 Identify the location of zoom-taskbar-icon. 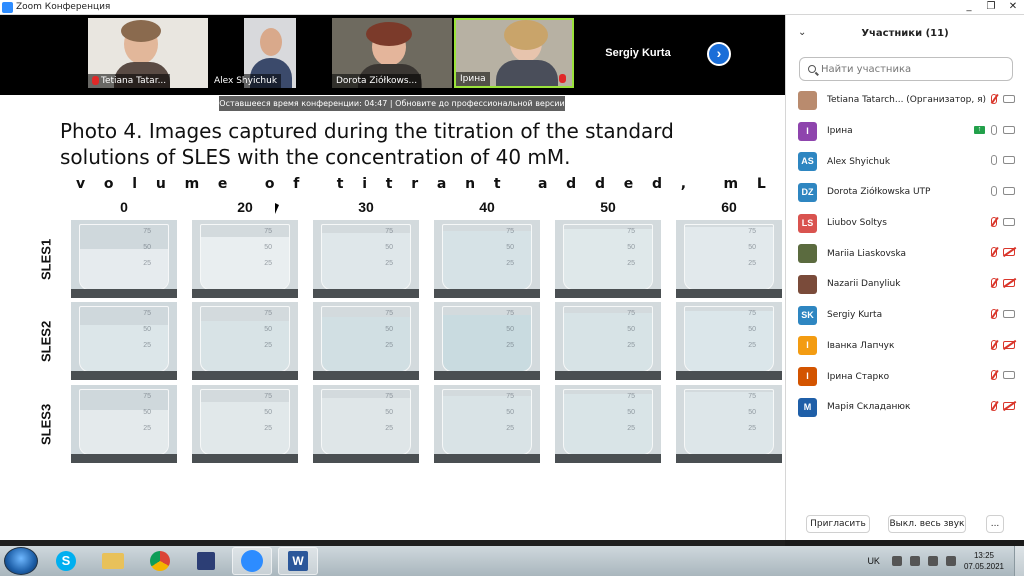
(252, 561).